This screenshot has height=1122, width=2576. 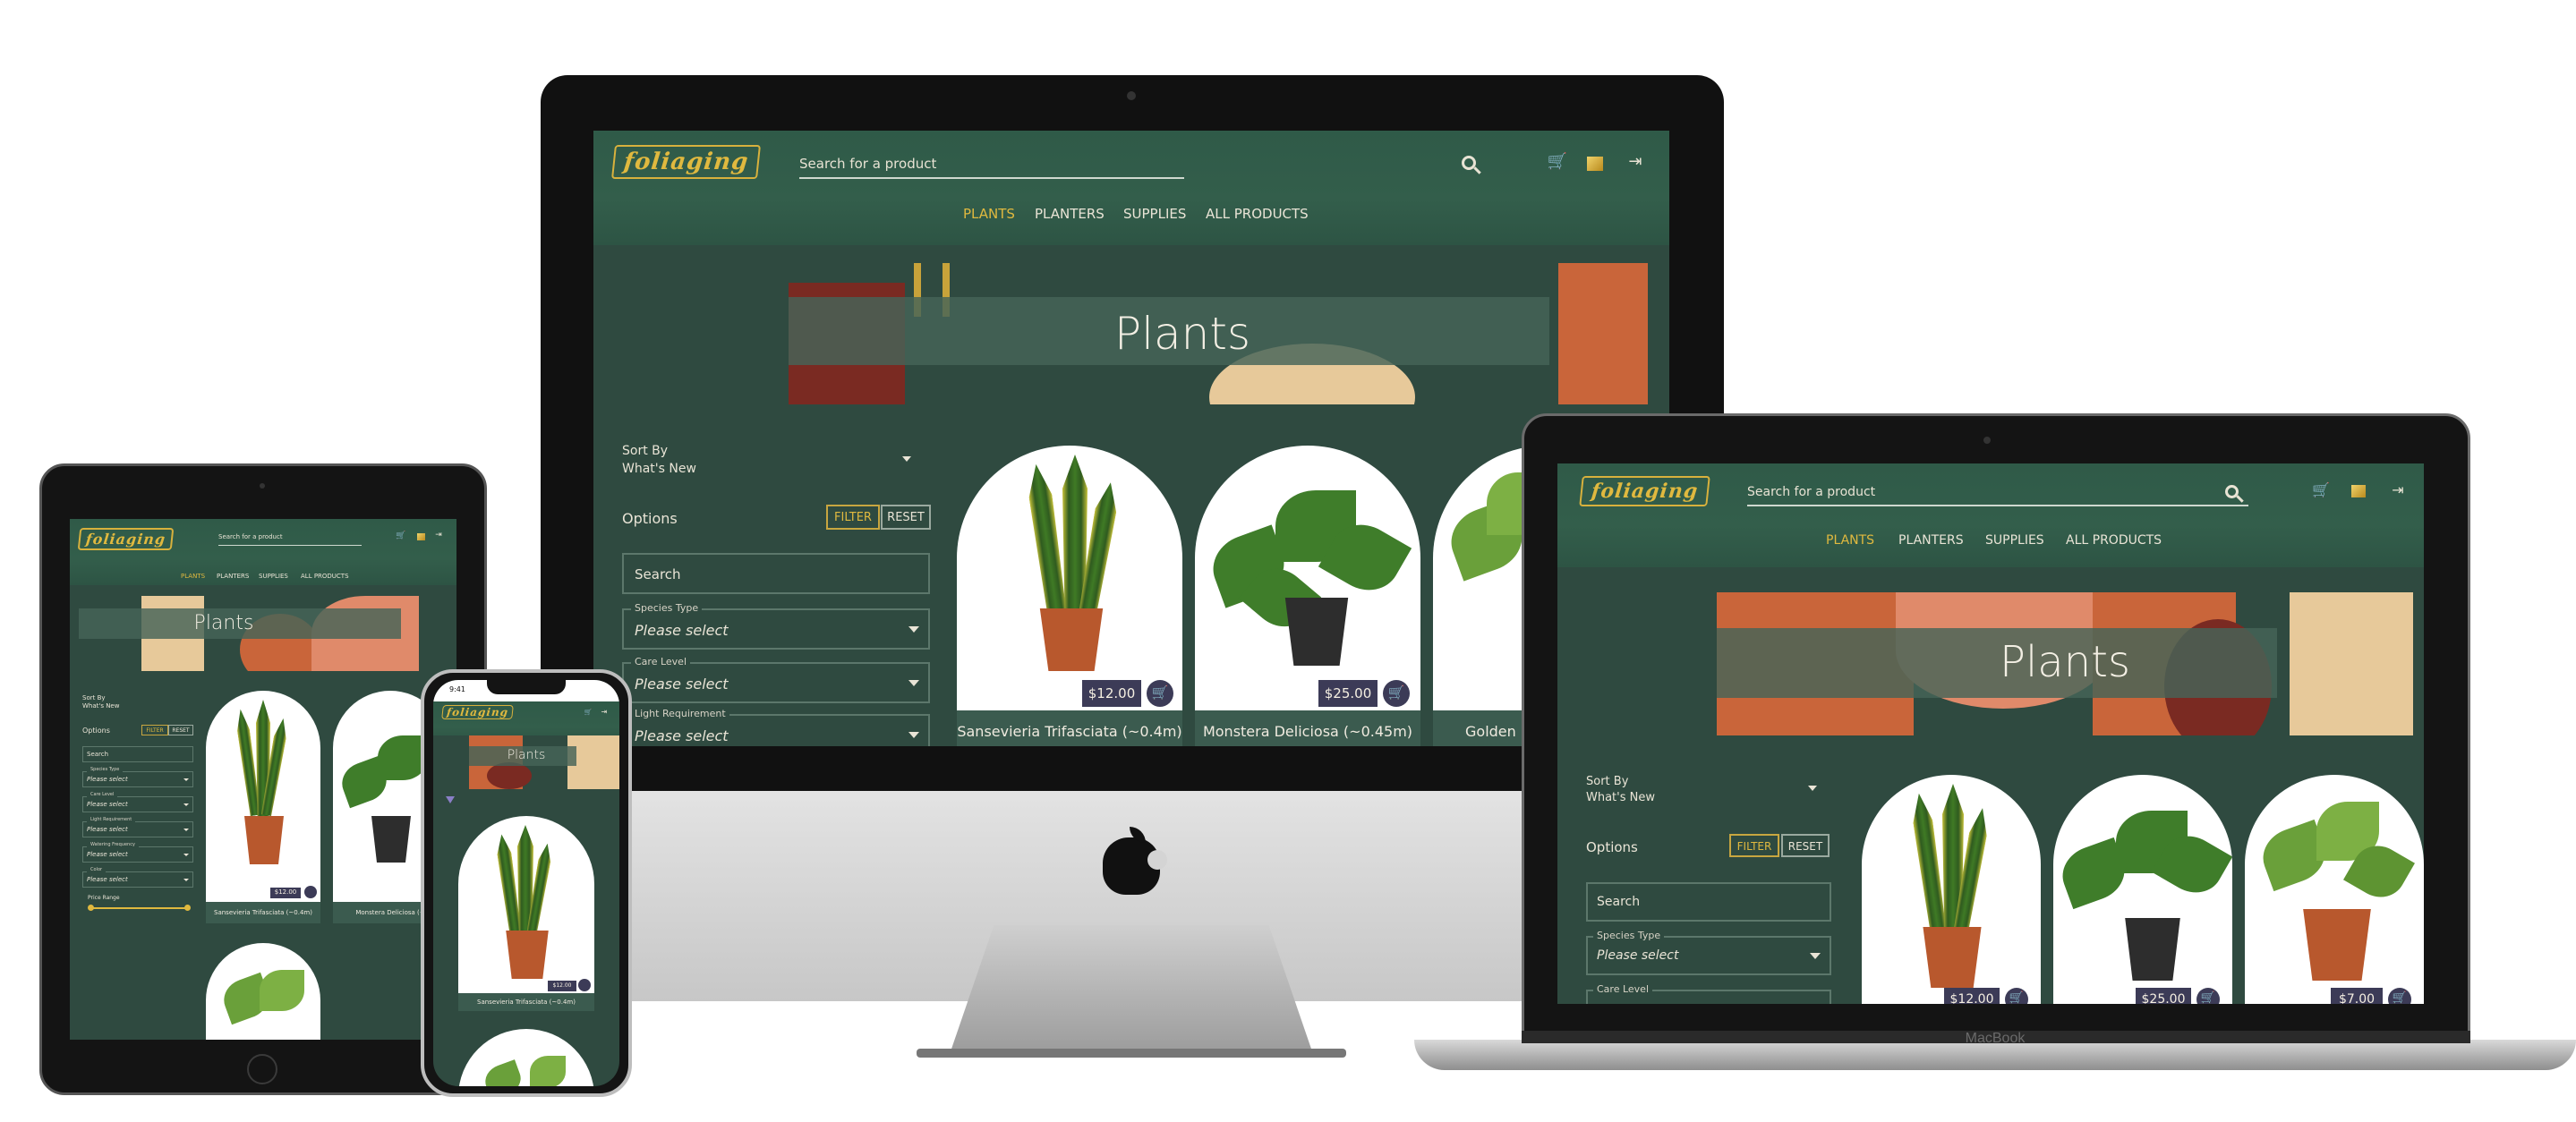 I want to click on product-card: $25.00 🛒 Monstera Deliciosa (~0.45m), so click(x=1307, y=596).